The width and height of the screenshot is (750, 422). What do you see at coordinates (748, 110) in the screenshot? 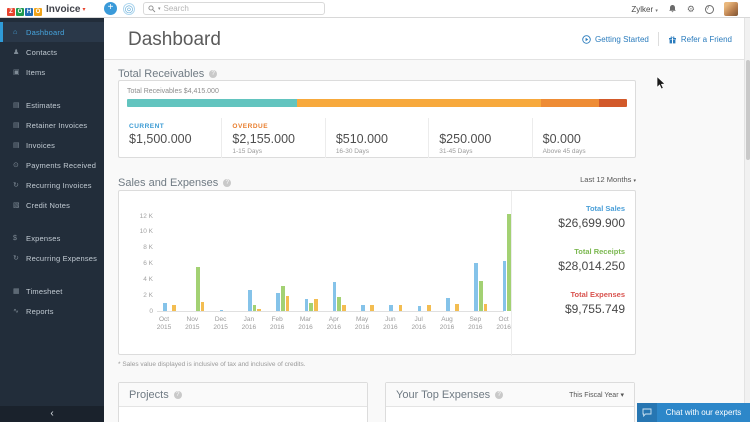
I see `page-scrollbar-thumb` at bounding box center [748, 110].